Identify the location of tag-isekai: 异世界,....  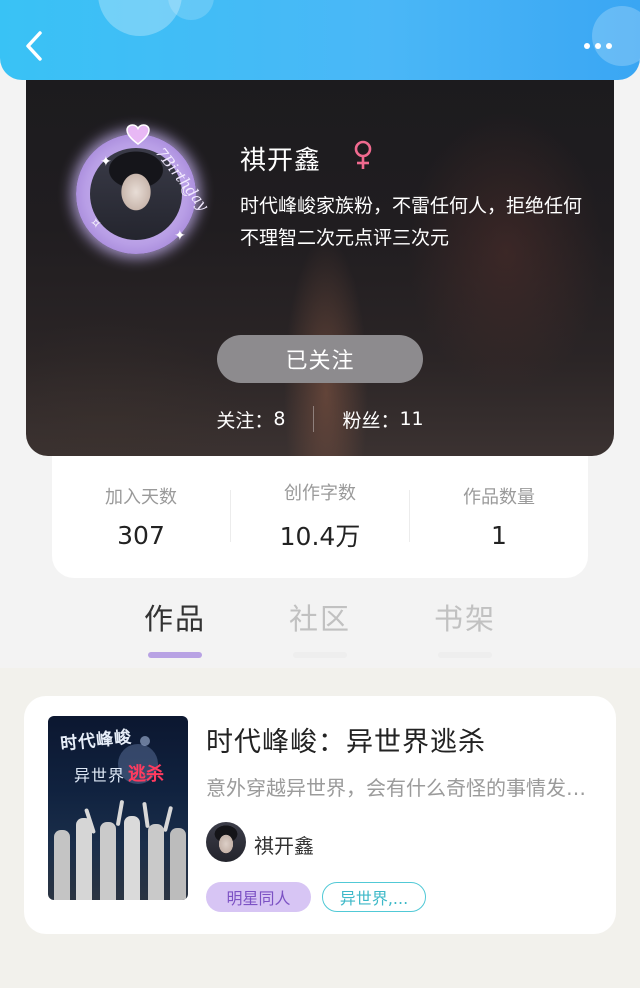
(374, 897).